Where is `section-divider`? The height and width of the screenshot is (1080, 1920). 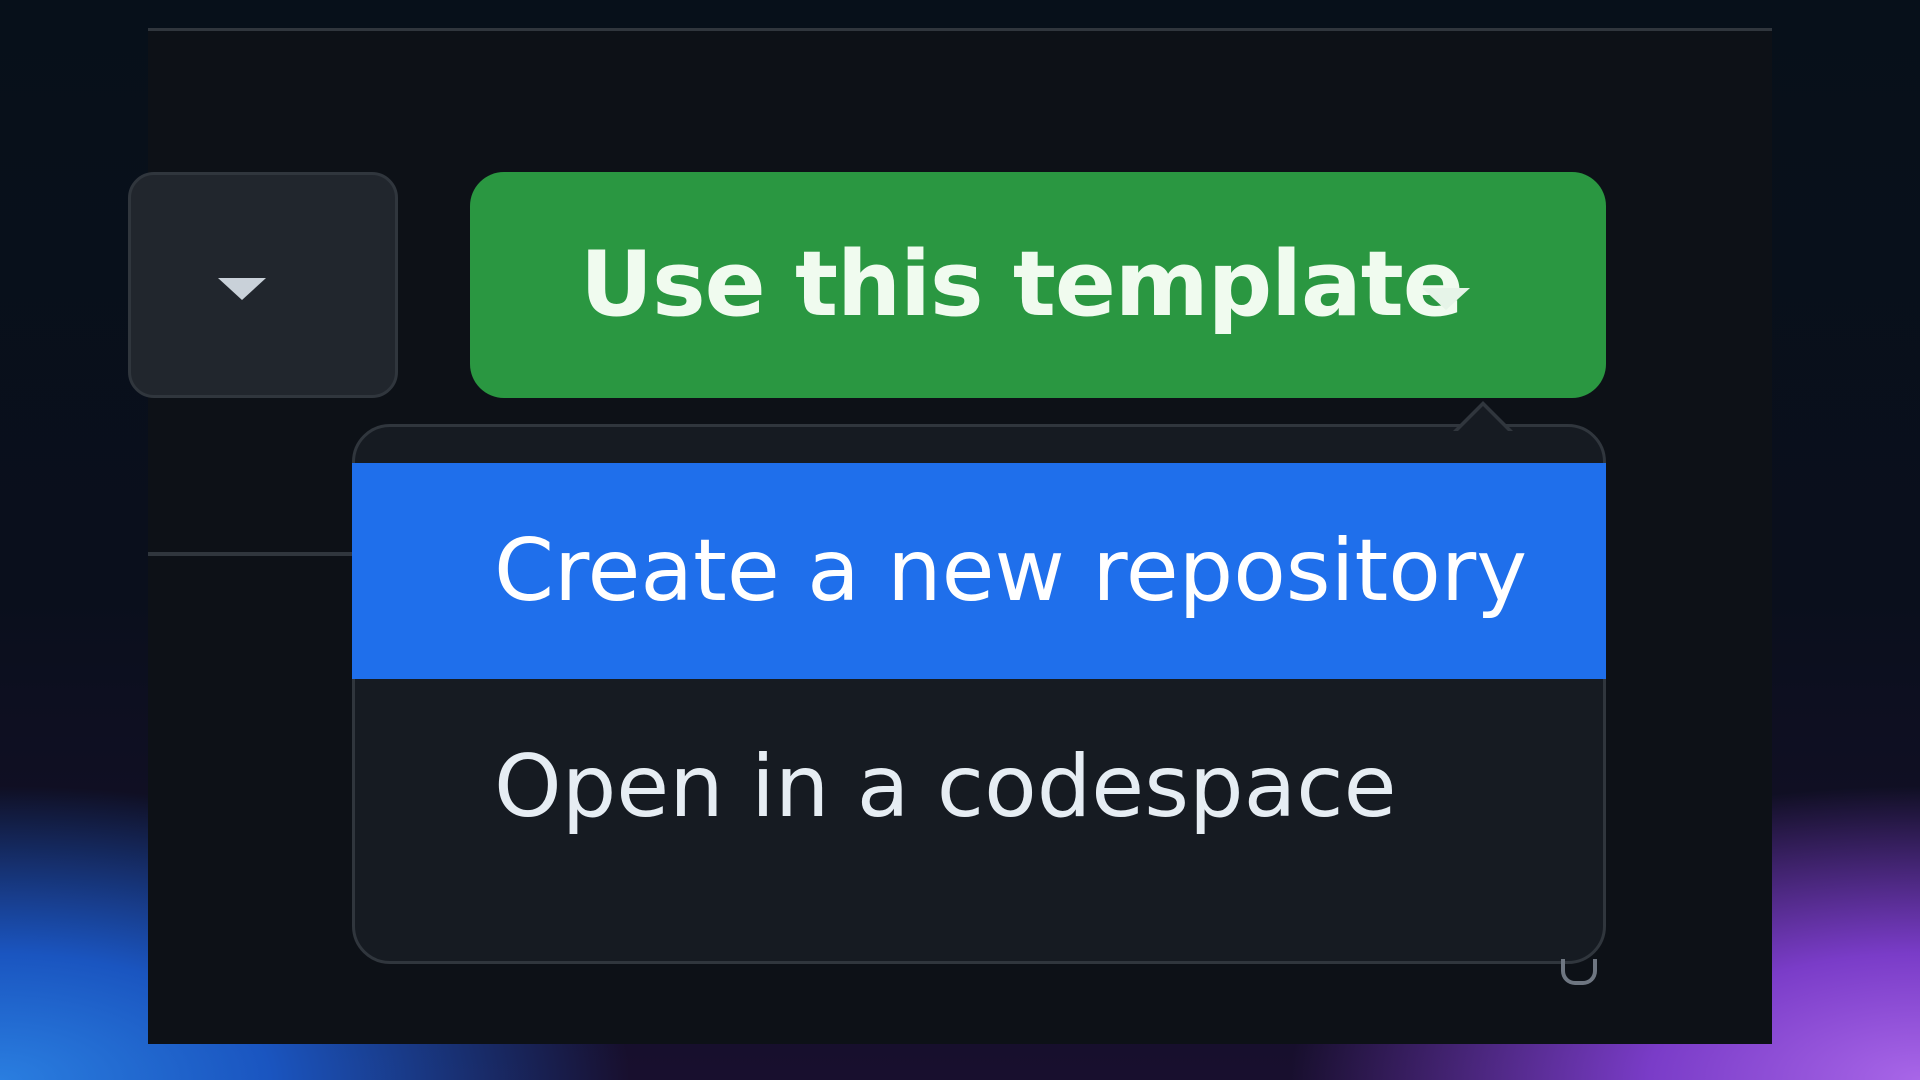
section-divider is located at coordinates (253, 554).